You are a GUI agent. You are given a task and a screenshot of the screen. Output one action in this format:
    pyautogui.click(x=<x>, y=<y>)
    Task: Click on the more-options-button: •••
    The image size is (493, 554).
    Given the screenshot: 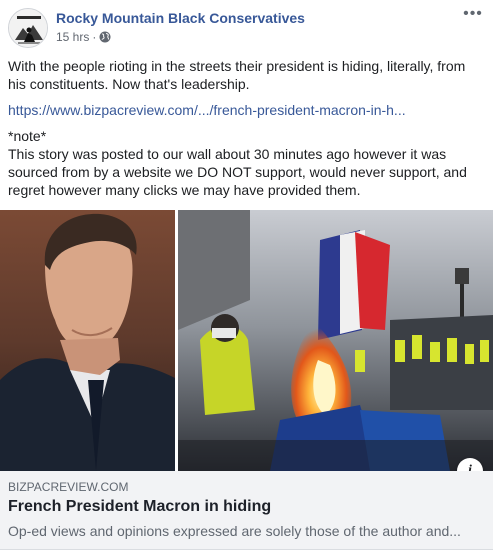 What is the action you would take?
    pyautogui.click(x=473, y=13)
    